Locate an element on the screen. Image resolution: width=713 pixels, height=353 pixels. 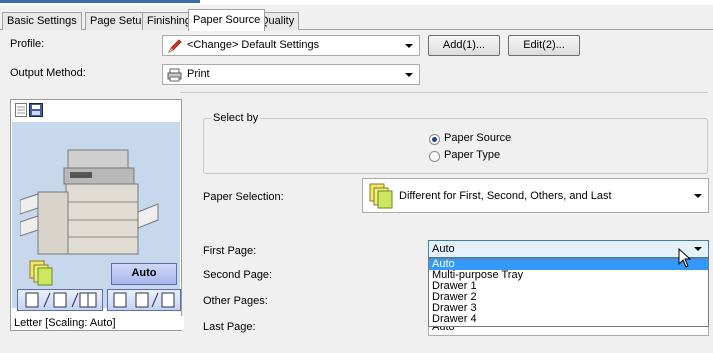
paper-type-radio-label: Paper Type is located at coordinates (472, 155).